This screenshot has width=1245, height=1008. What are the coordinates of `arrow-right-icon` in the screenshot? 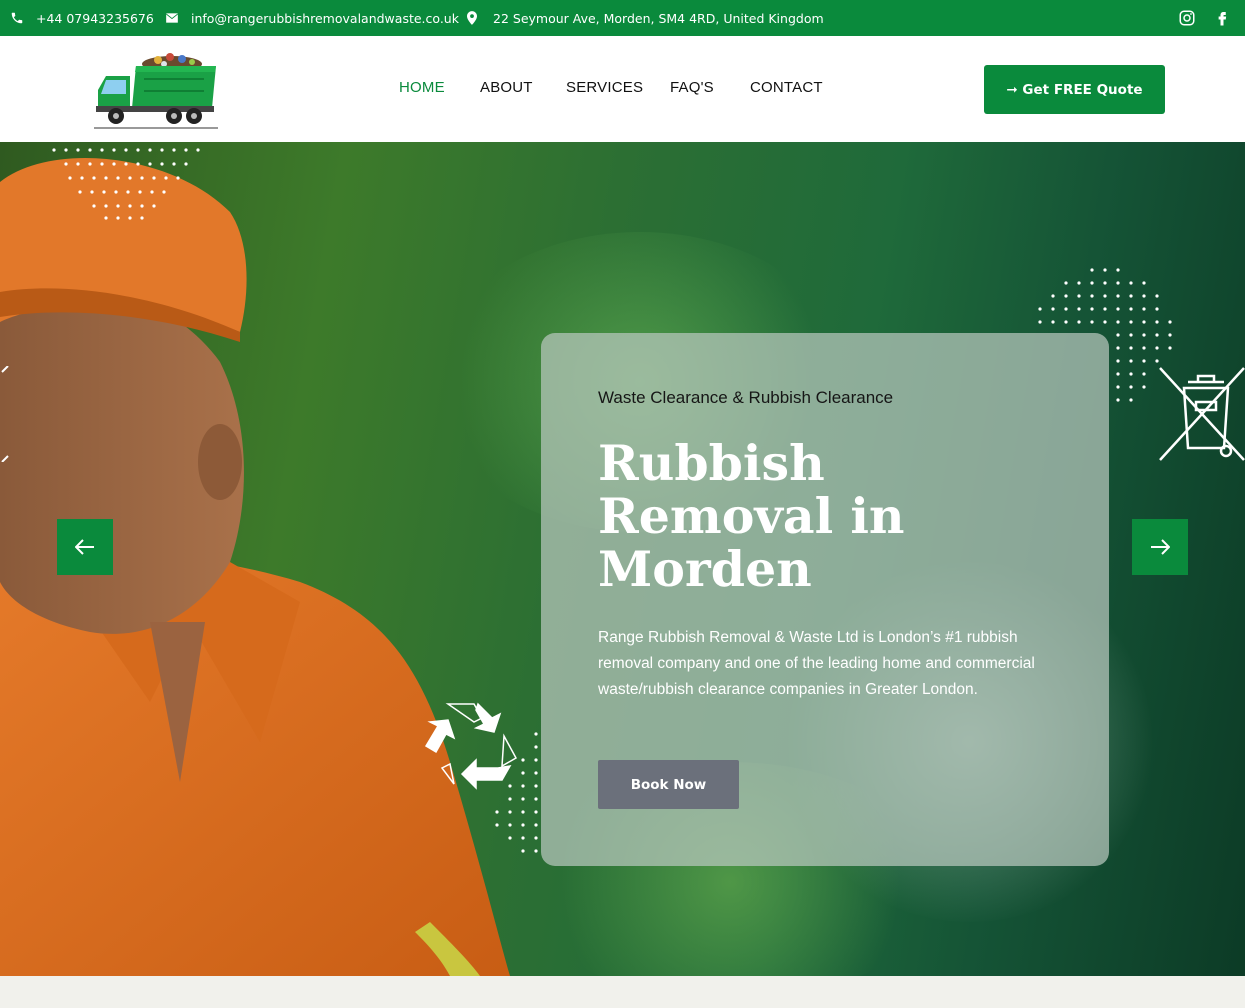 It's located at (1160, 547).